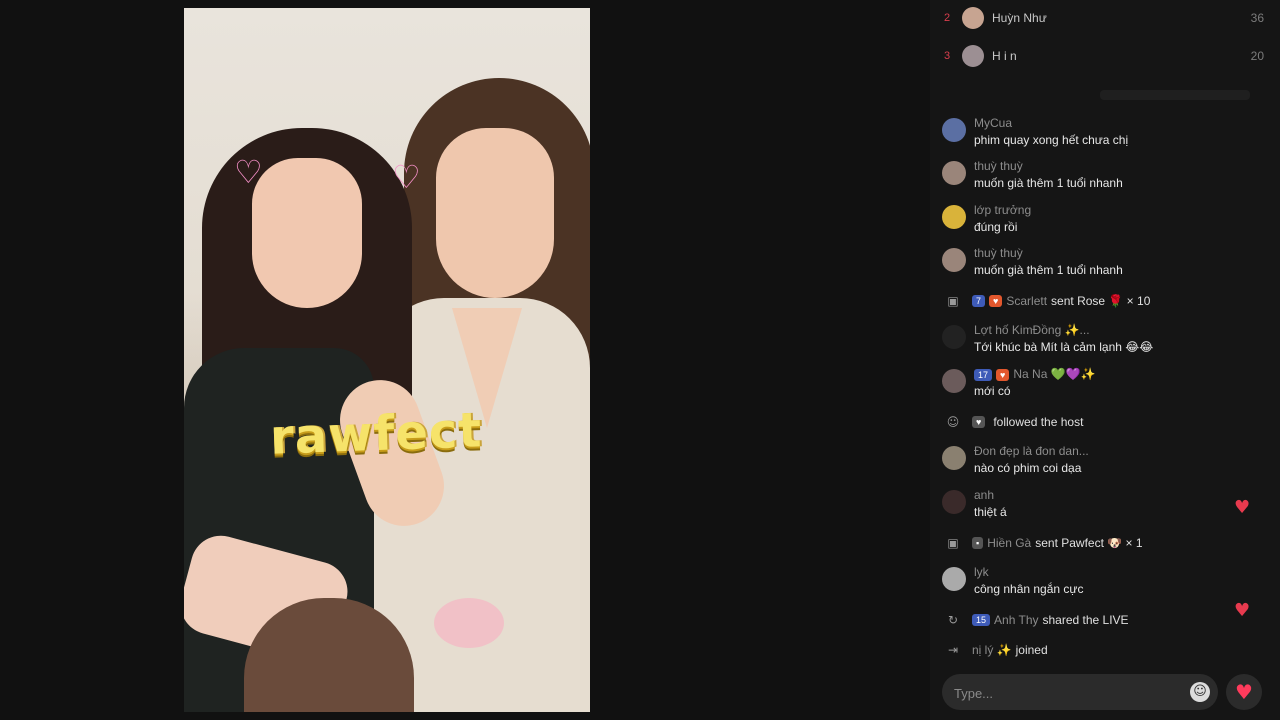  Describe the element at coordinates (1019, 18) in the screenshot. I see `rank-name: Huỳn Như` at that location.